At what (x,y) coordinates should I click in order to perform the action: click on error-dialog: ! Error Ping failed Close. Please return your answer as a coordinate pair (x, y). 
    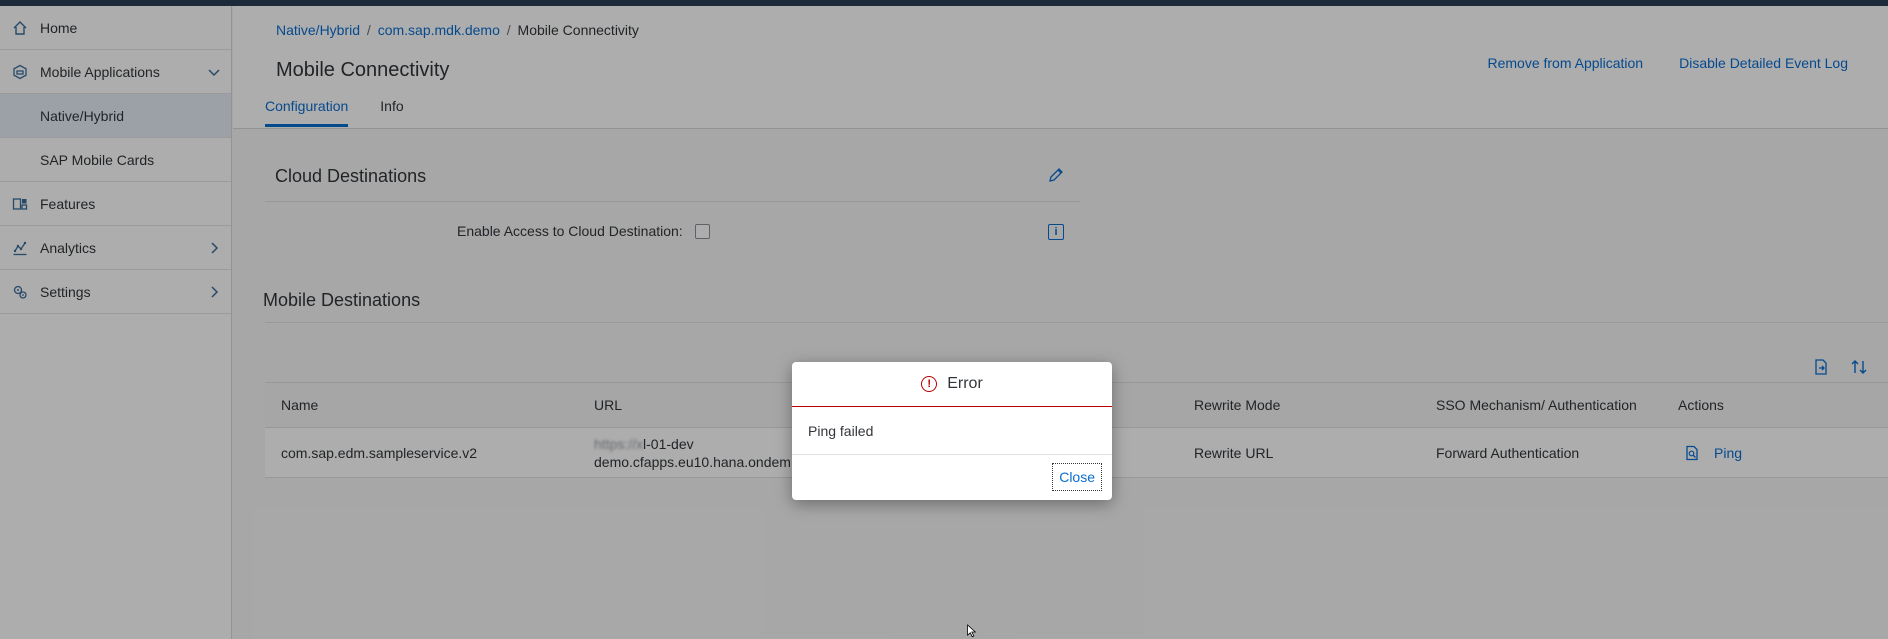
    Looking at the image, I should click on (952, 431).